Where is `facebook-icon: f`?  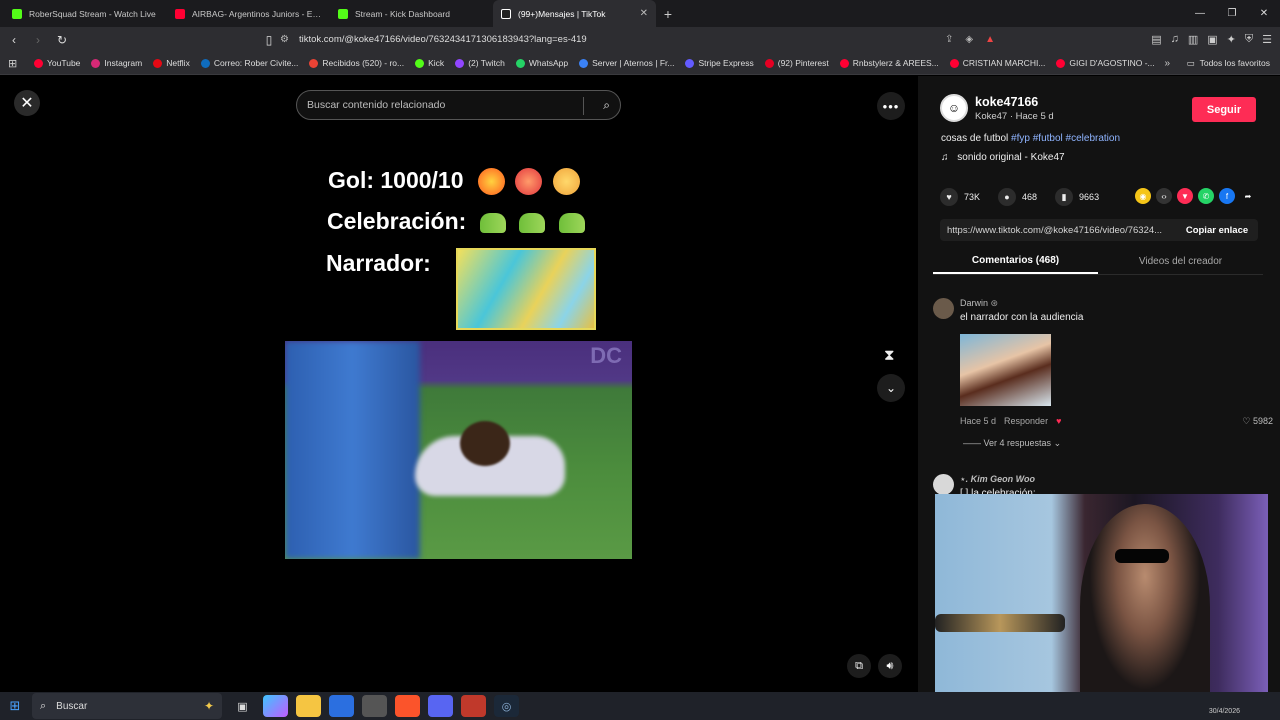 facebook-icon: f is located at coordinates (1227, 196).